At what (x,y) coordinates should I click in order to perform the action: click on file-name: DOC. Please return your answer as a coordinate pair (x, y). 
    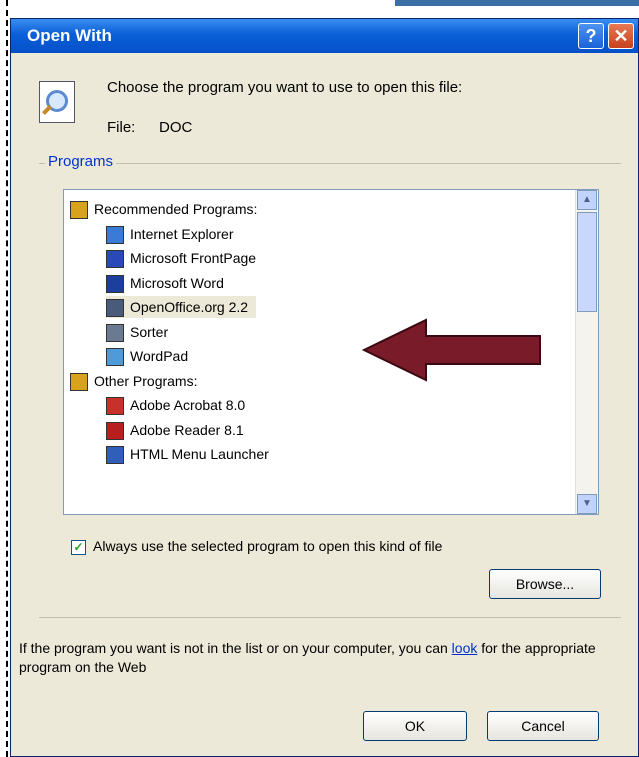
    Looking at the image, I should click on (176, 127).